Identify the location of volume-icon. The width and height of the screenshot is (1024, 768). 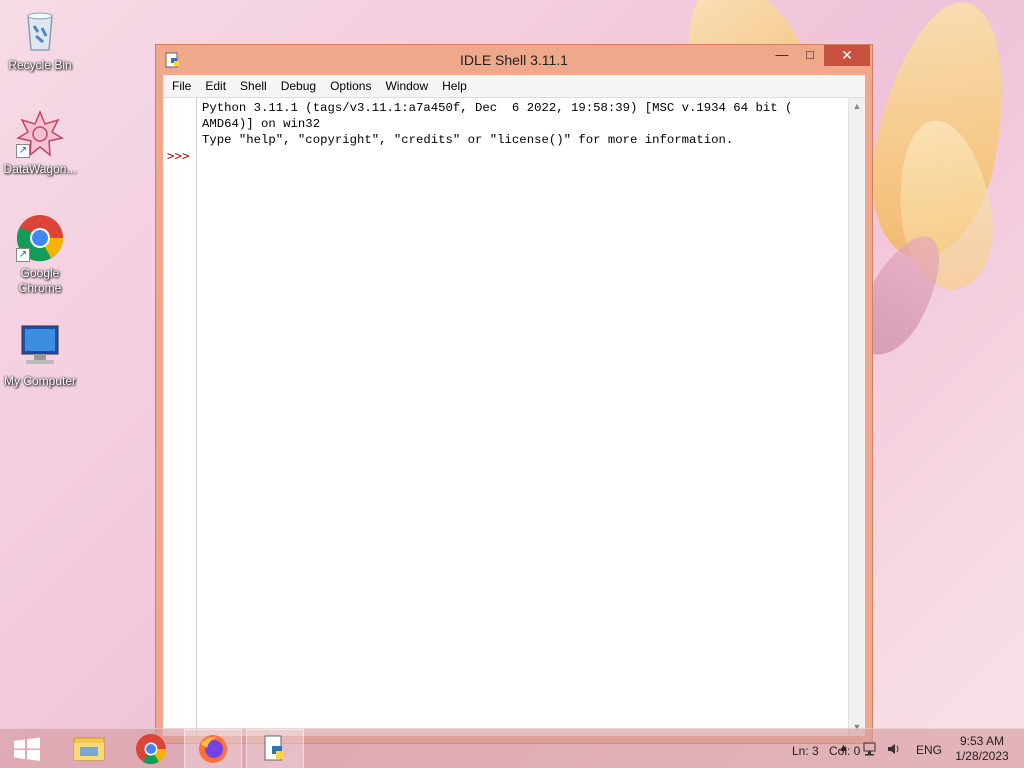
(894, 750).